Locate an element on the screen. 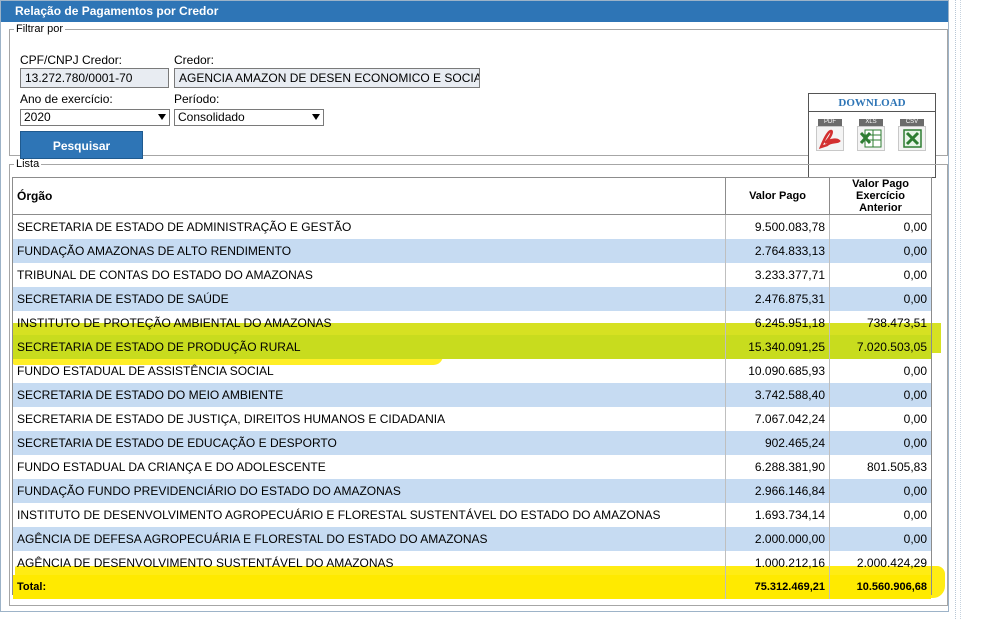 Image resolution: width=981 pixels, height=619 pixels. pdf-icon: PDF is located at coordinates (830, 135).